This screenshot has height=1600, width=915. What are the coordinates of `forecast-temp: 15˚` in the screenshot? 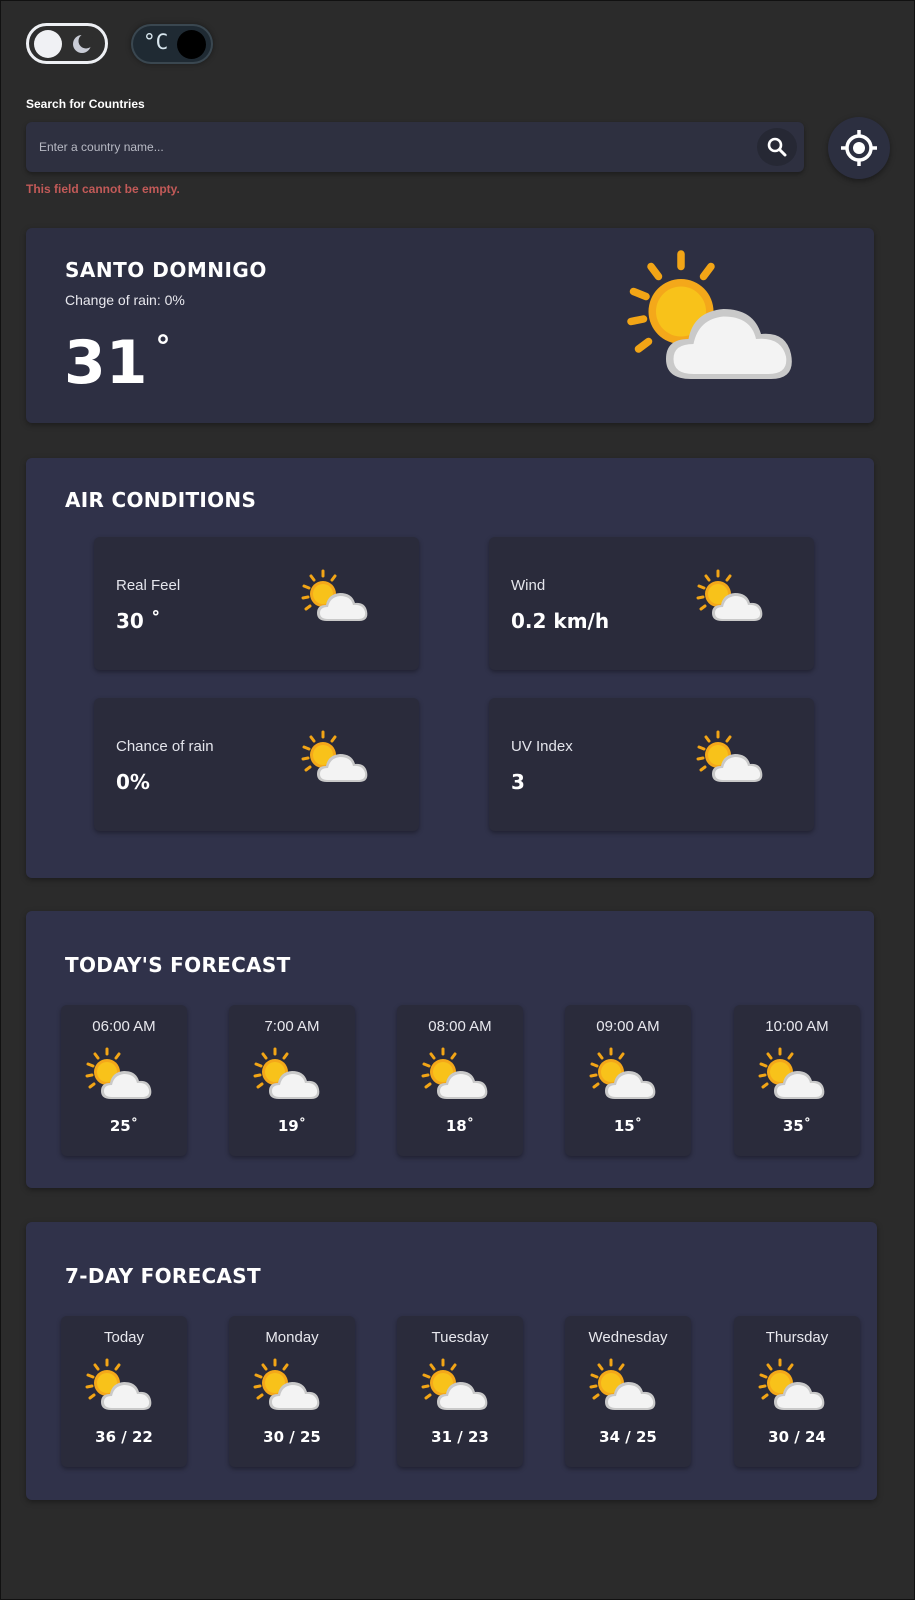 It's located at (628, 1126).